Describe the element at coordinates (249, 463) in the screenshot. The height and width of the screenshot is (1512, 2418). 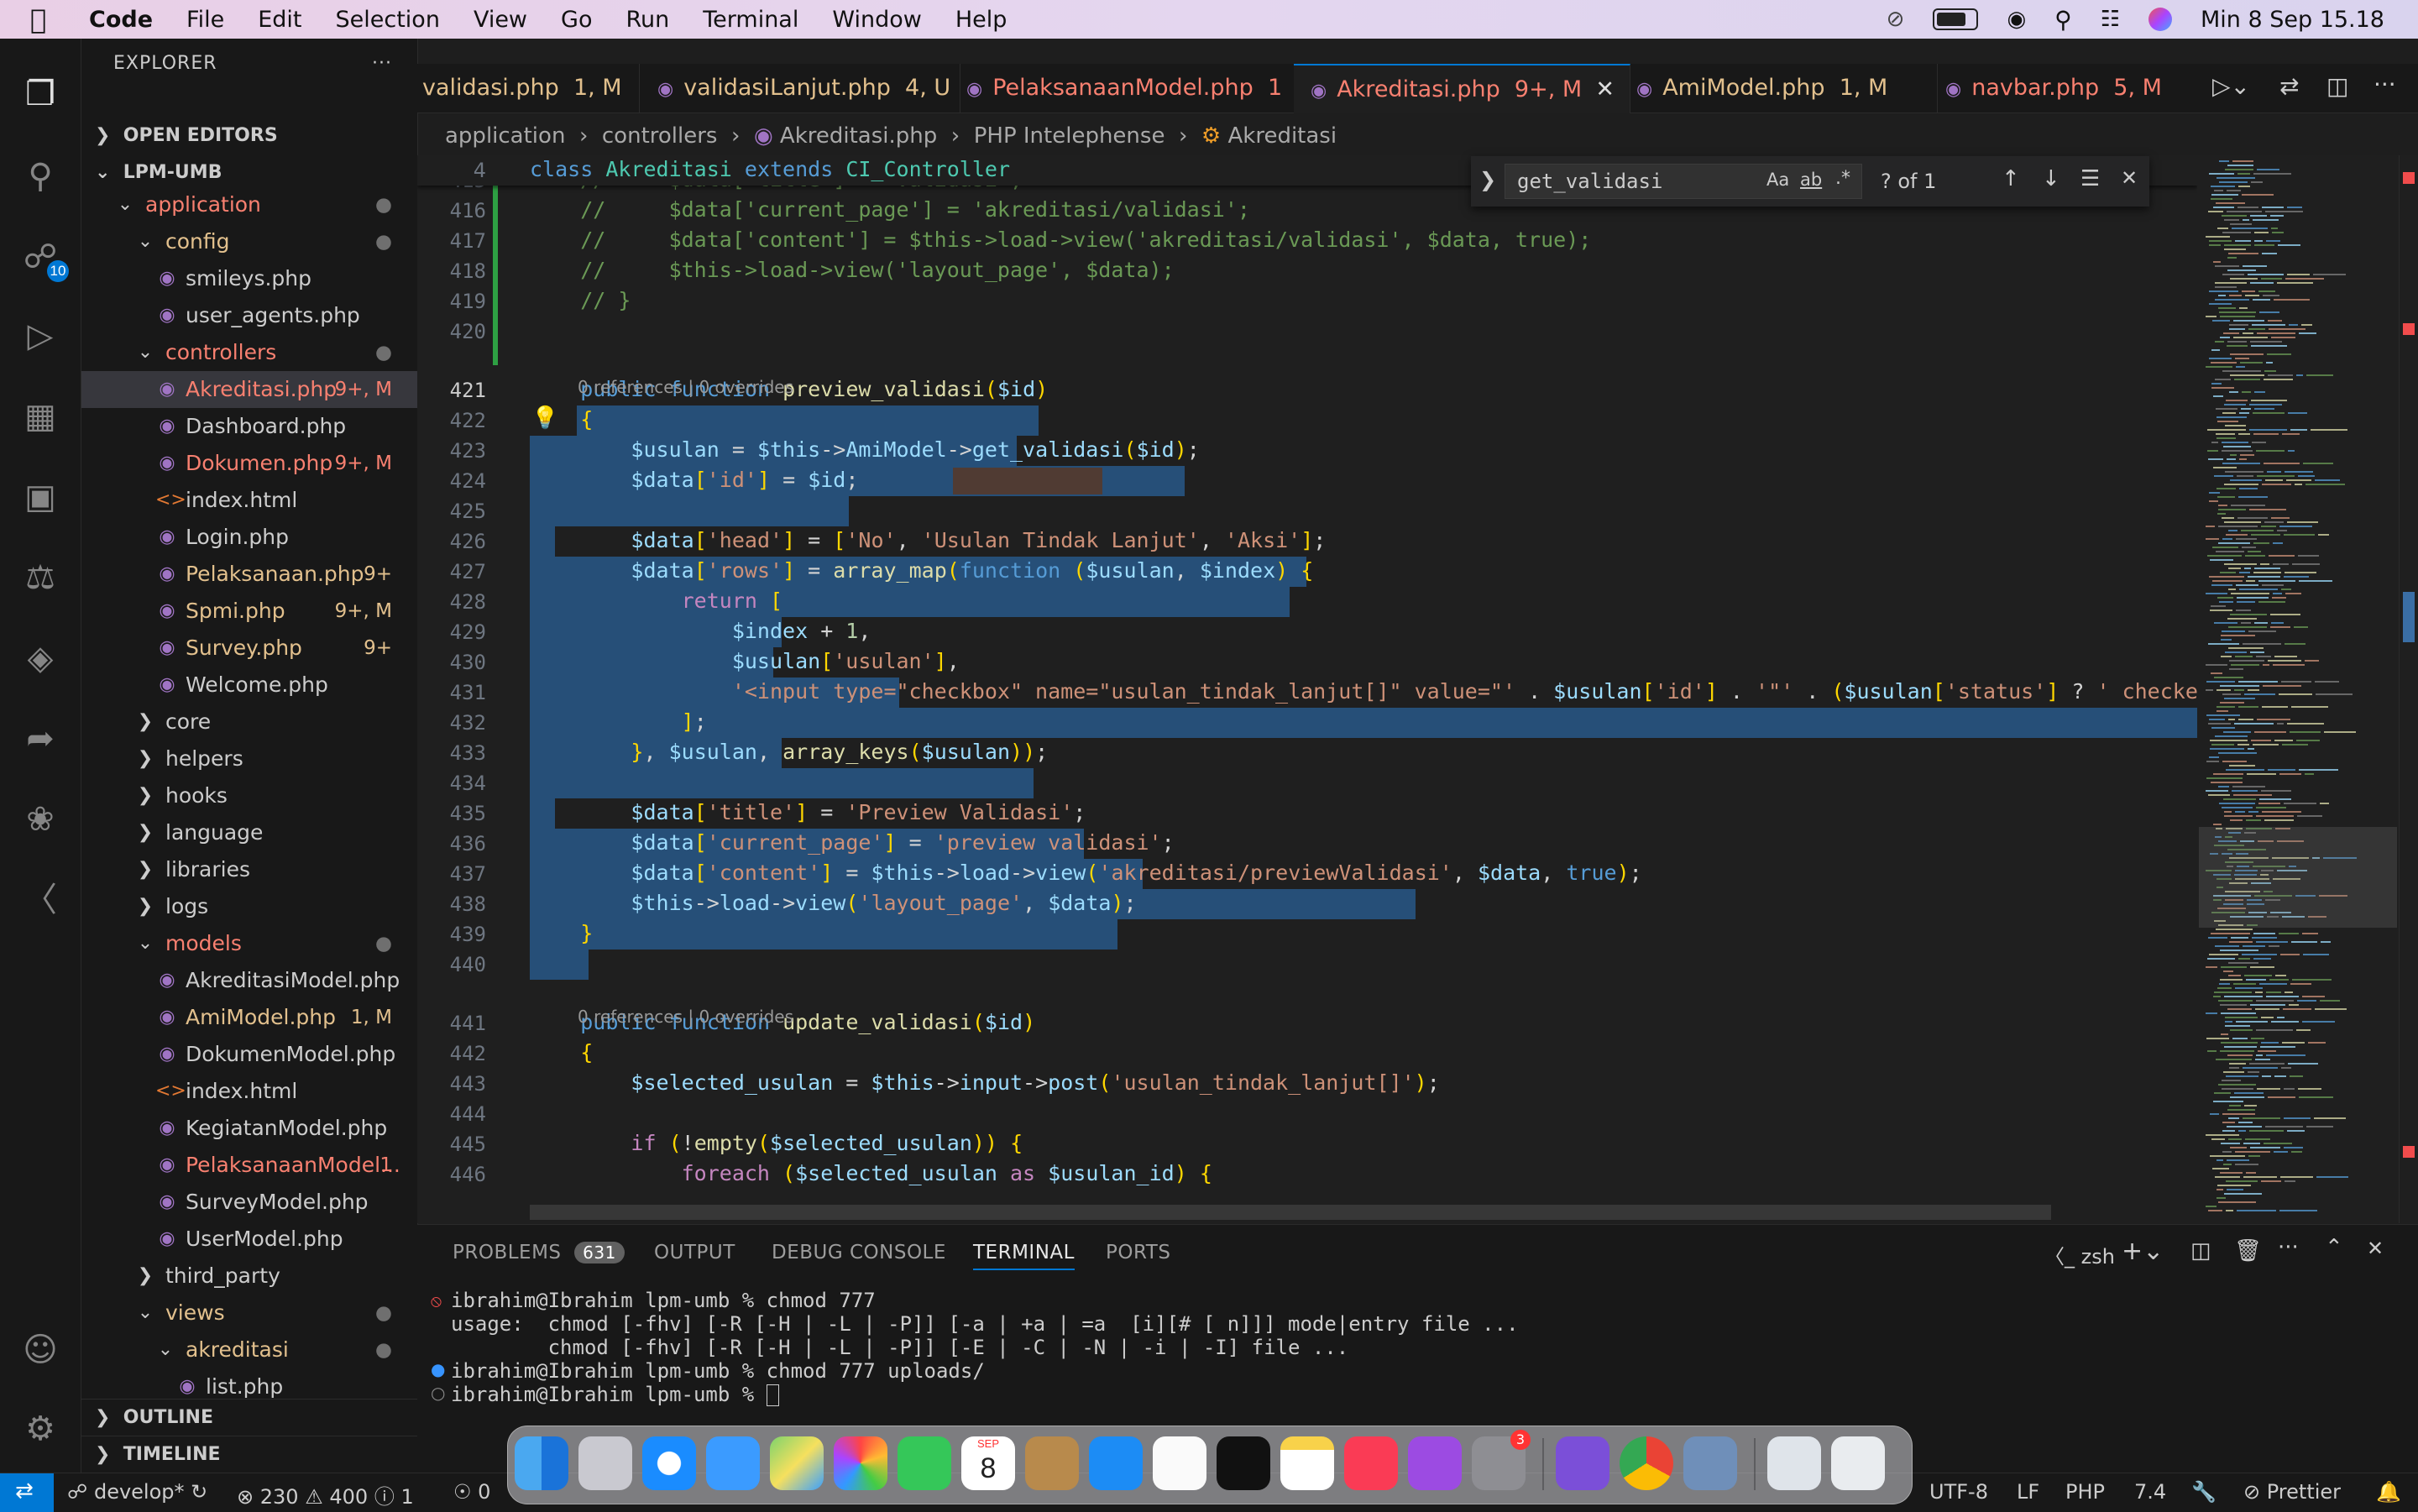
I see `tree-item: ◉ Dokumen.php 9+, M` at that location.